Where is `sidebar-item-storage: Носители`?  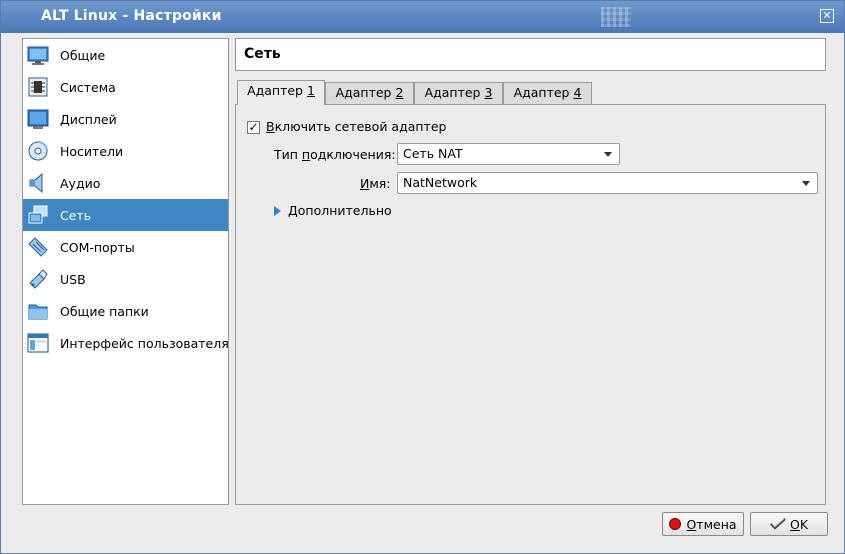
sidebar-item-storage: Носители is located at coordinates (125, 151).